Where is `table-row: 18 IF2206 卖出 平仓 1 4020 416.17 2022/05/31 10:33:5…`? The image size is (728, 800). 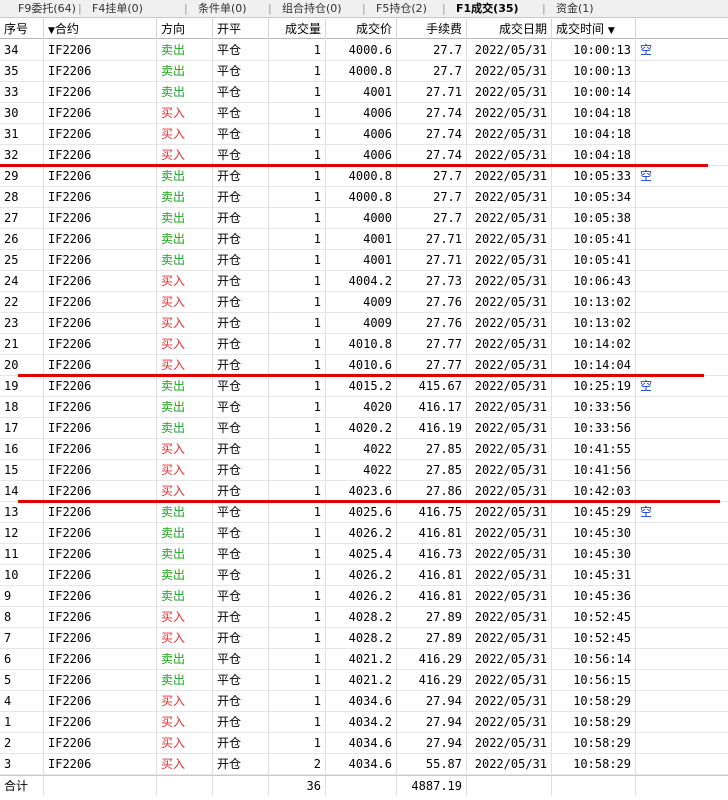
table-row: 18 IF2206 卖出 平仓 1 4020 416.17 2022/05/31 10:33:5… is located at coordinates (364, 407).